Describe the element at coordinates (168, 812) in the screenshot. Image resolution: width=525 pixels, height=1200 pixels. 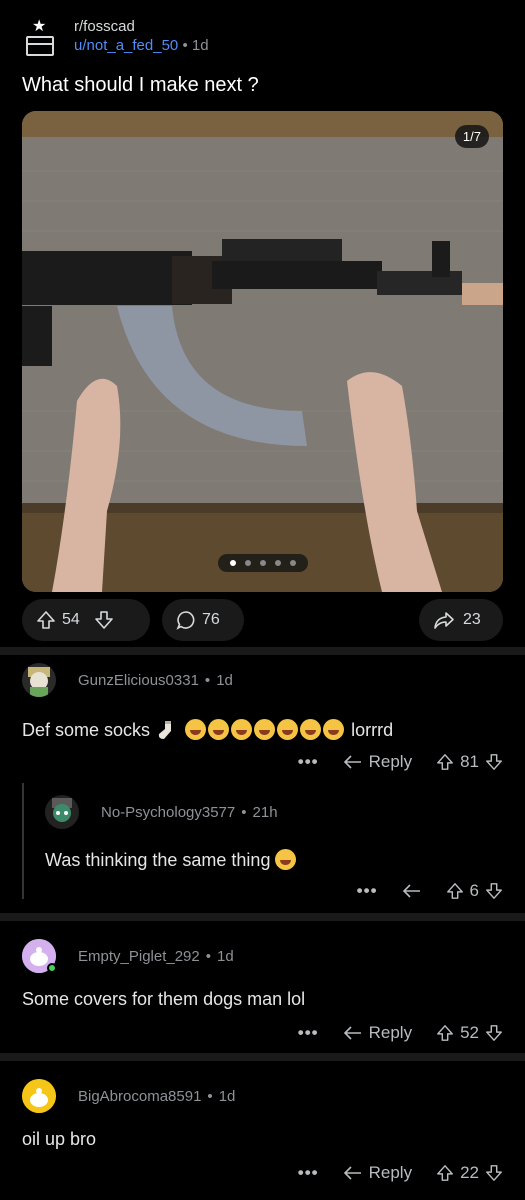
I see `comment-username: No-Psychology3577` at that location.